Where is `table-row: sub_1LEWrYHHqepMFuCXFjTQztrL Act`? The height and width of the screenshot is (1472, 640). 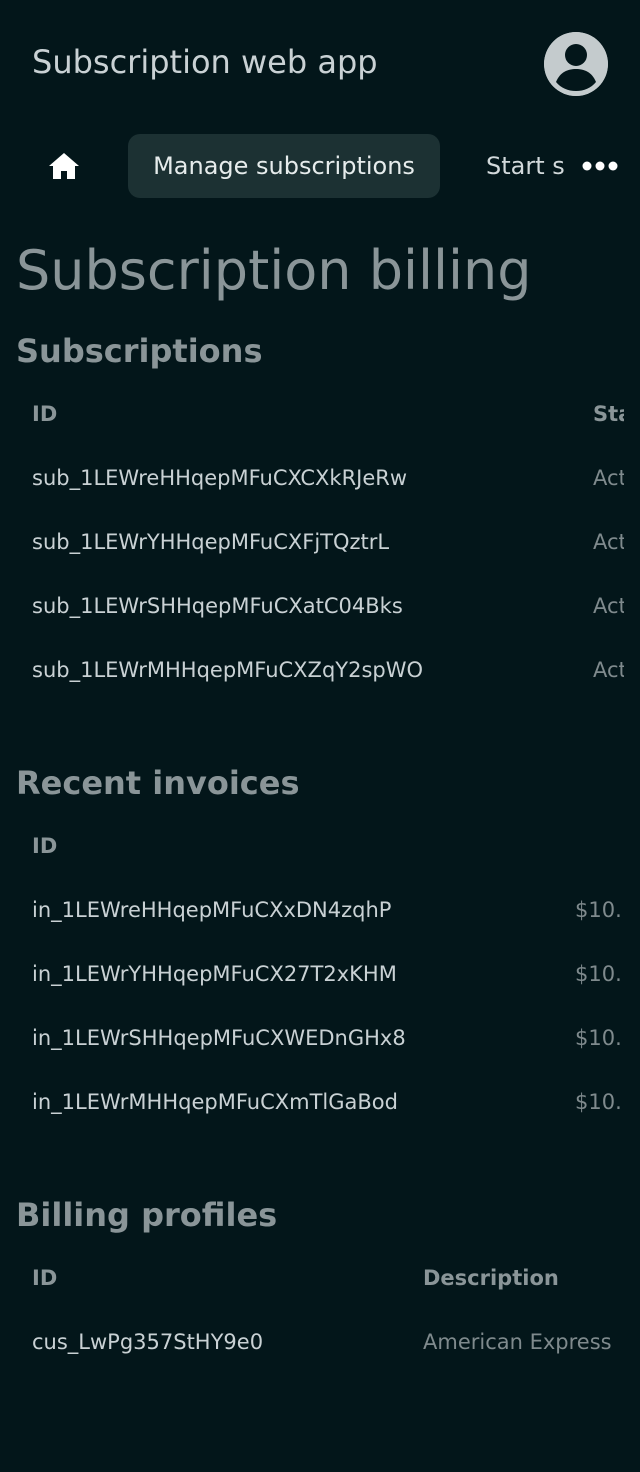
table-row: sub_1LEWrYHHqepMFuCXFjTQztrL Act is located at coordinates (312, 542).